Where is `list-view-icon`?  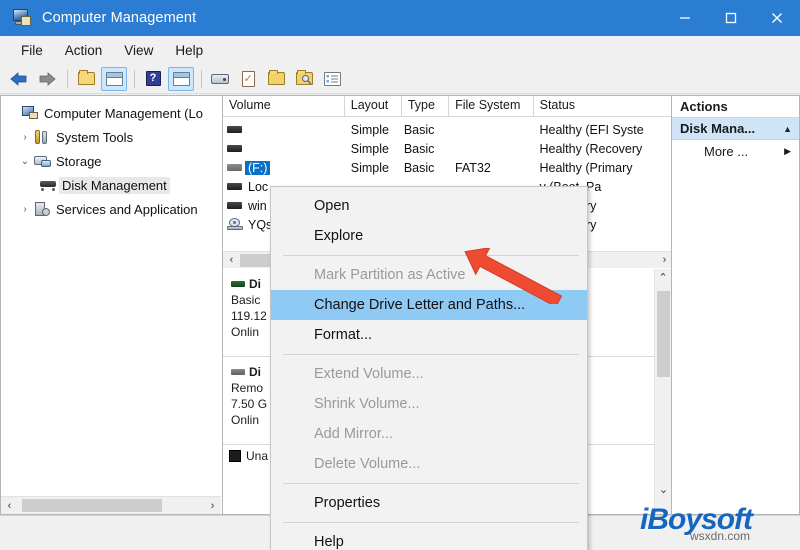
list-view-icon is located at coordinates (332, 79).